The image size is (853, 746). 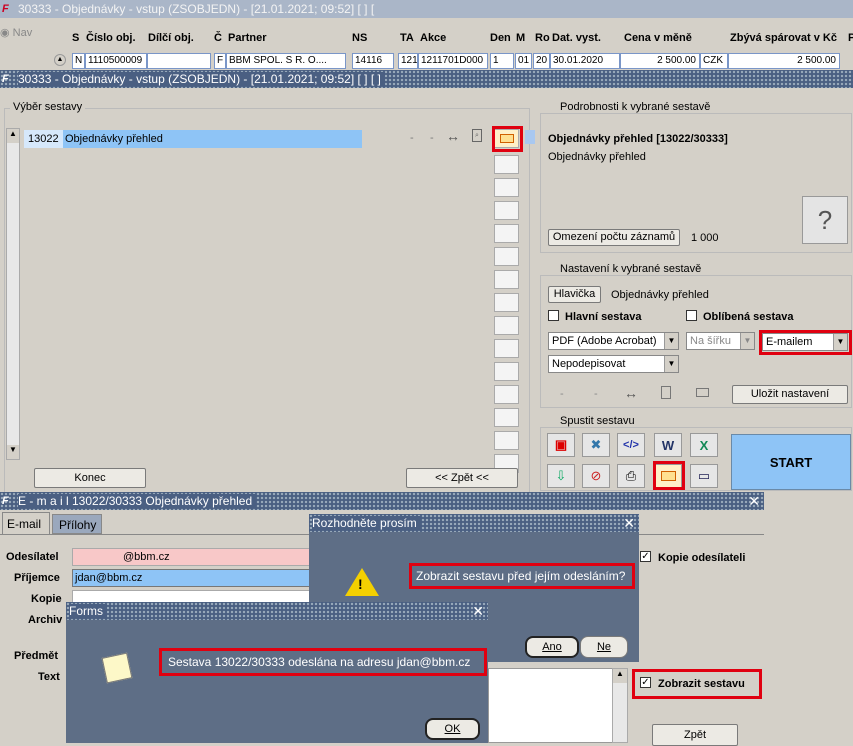 What do you see at coordinates (407, 38) in the screenshot?
I see `col-header: TA` at bounding box center [407, 38].